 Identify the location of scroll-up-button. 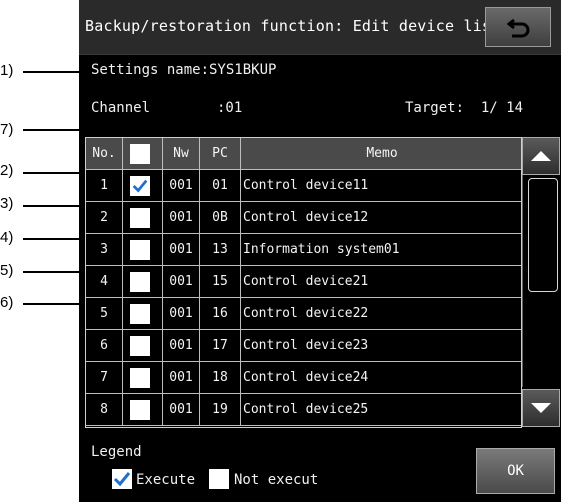
(541, 156).